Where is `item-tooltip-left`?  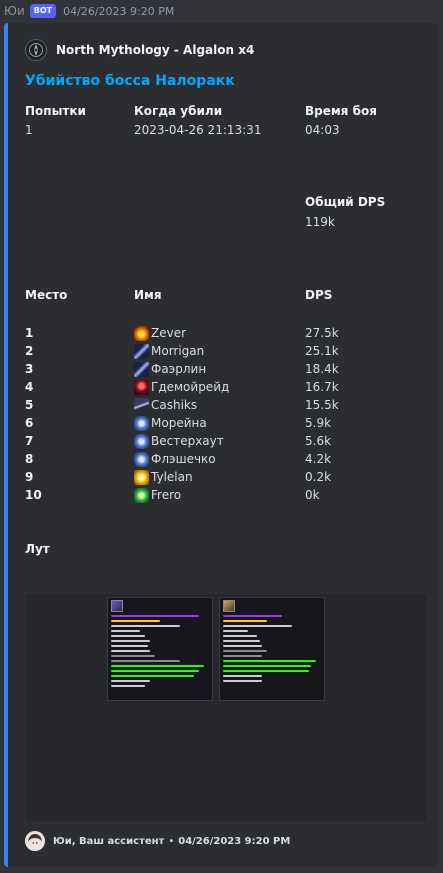 item-tooltip-left is located at coordinates (160, 649).